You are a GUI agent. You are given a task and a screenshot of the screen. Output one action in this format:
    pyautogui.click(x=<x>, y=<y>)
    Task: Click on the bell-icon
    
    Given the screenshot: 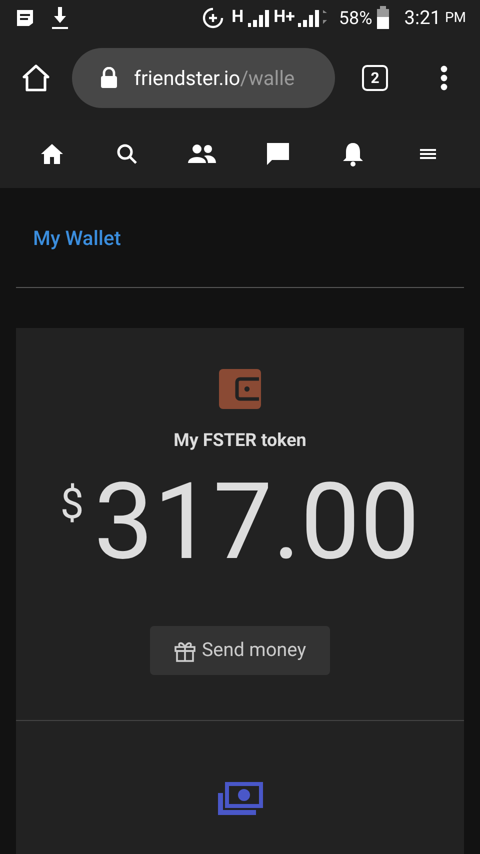 What is the action you would take?
    pyautogui.click(x=352, y=154)
    